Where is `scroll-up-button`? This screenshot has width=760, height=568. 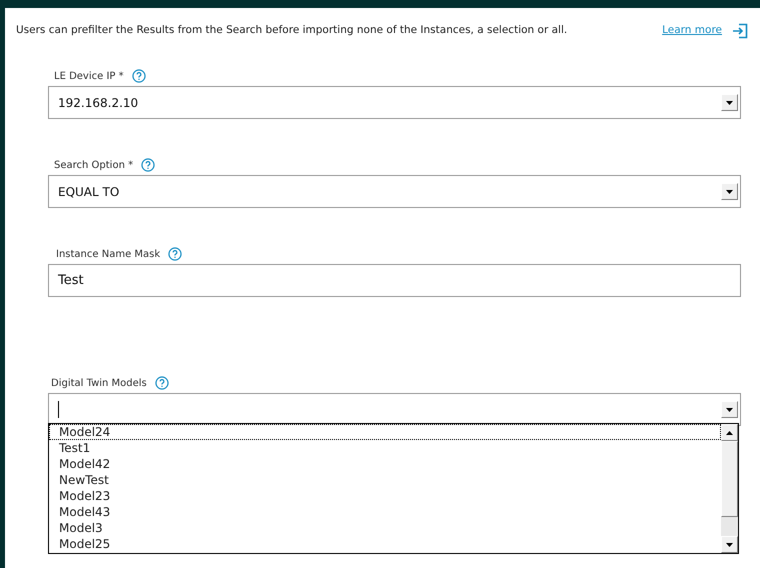
scroll-up-button is located at coordinates (729, 432).